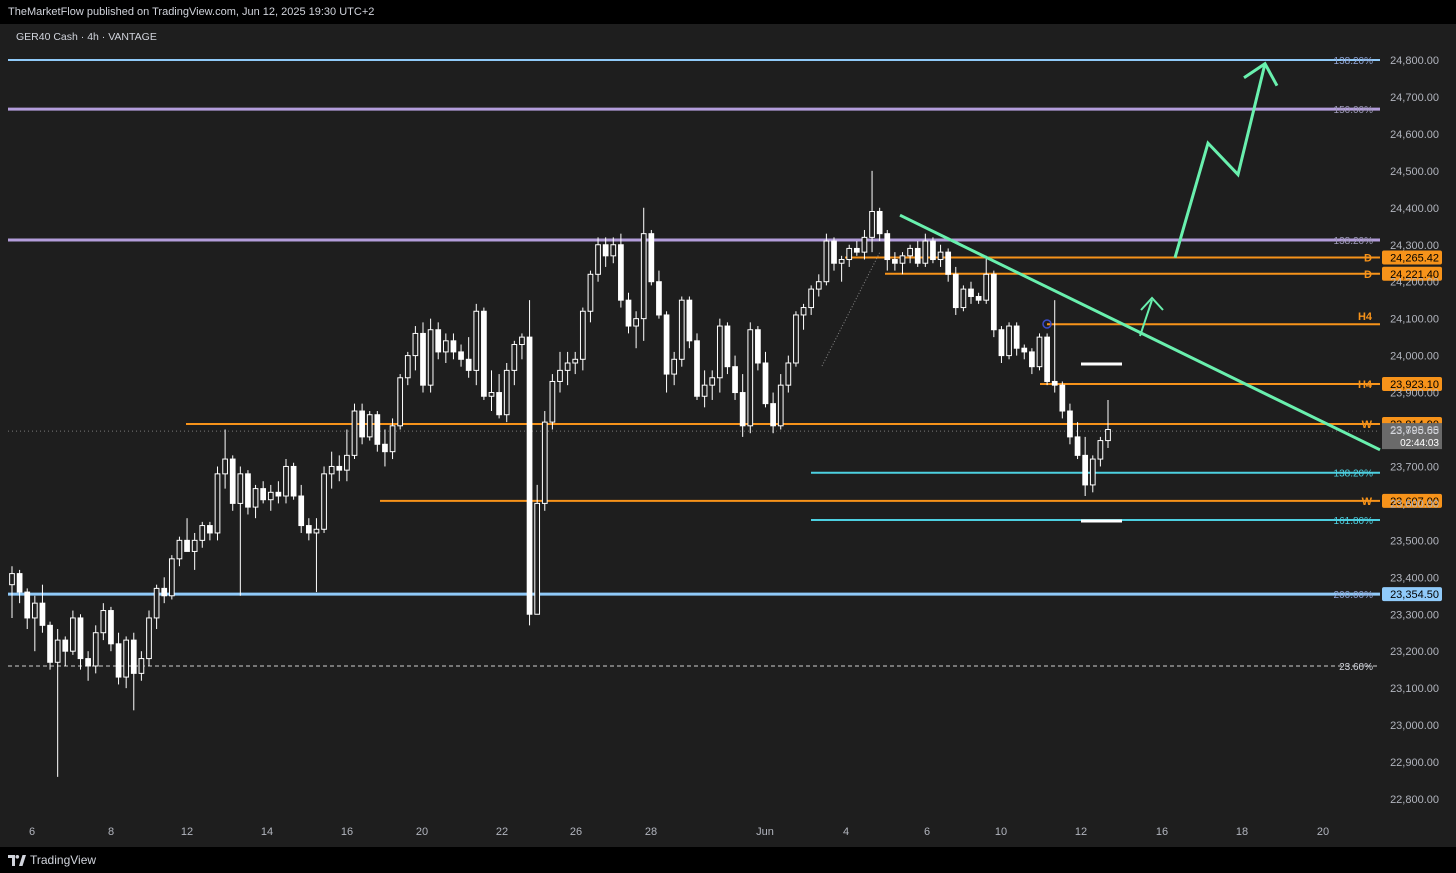  I want to click on price-tick-label: 24,400.00, so click(1414, 209).